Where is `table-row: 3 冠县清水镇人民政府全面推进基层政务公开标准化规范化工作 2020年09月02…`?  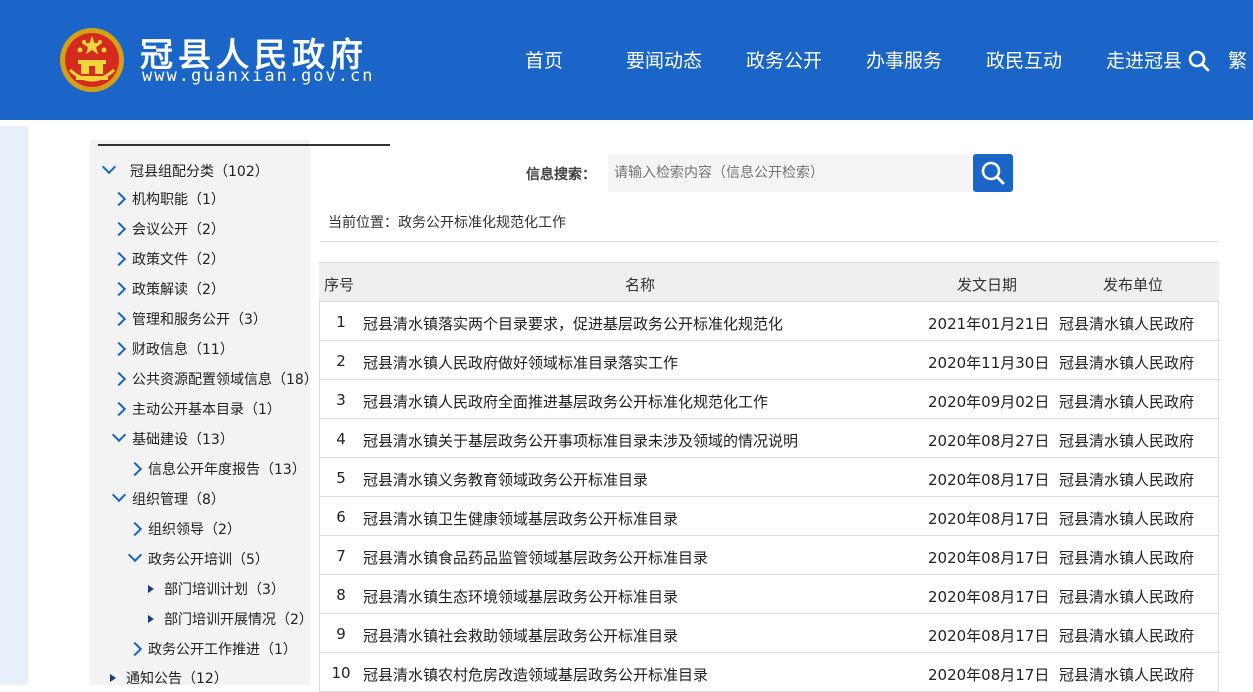
table-row: 3 冠县清水镇人民政府全面推进基层政务公开标准化规范化工作 2020年09月02… is located at coordinates (769, 399).